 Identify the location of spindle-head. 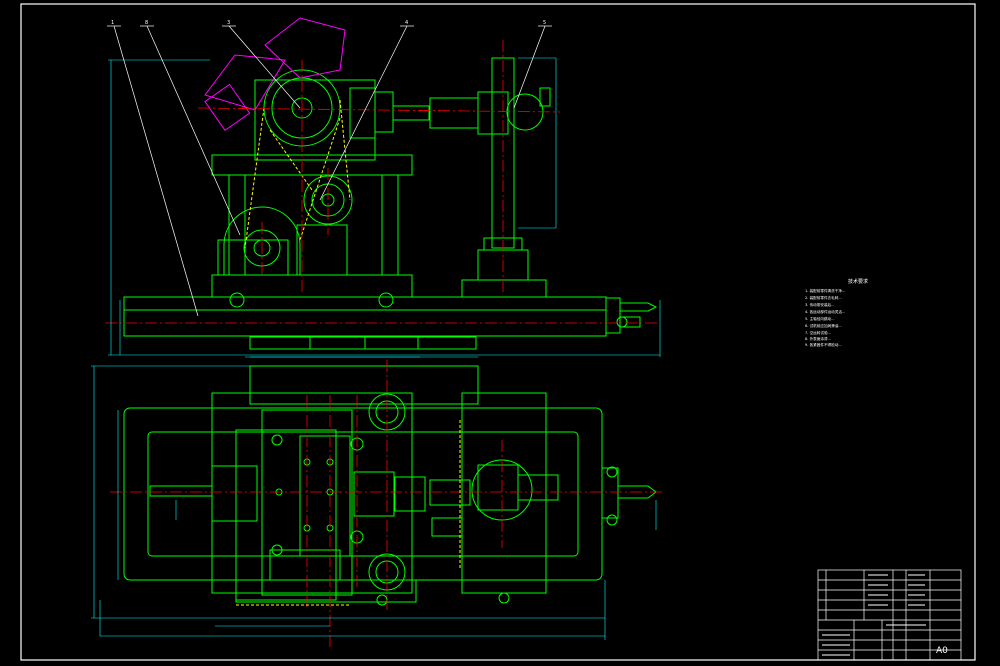
(471, 111).